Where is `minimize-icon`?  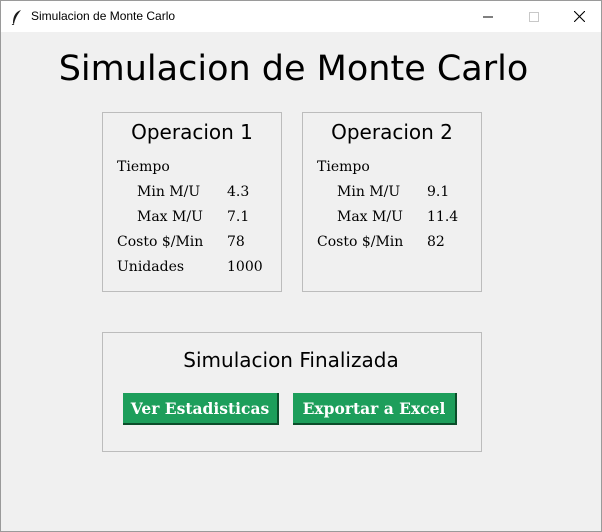 minimize-icon is located at coordinates (488, 16).